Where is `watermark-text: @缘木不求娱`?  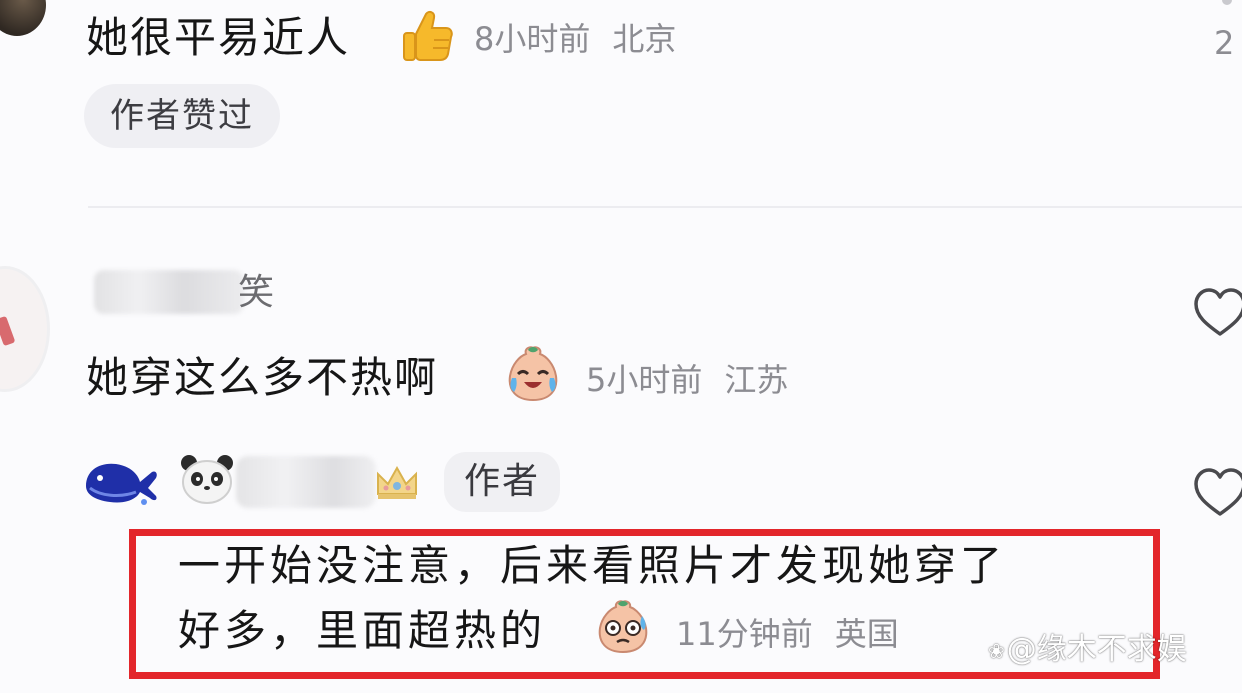
watermark-text: @缘木不求娱 is located at coordinates (1096, 649).